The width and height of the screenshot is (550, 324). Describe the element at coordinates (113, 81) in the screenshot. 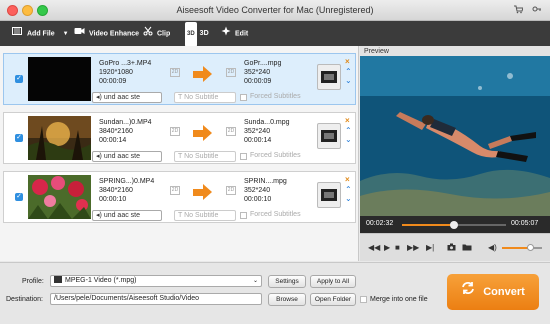

I see `source-duration: 00:00:09` at that location.